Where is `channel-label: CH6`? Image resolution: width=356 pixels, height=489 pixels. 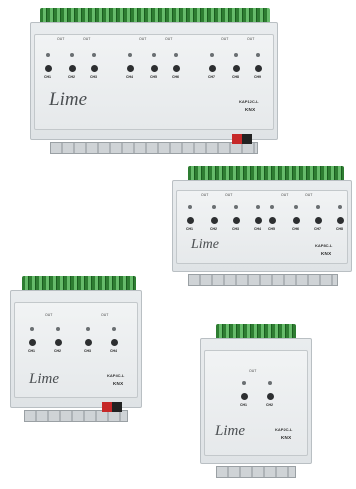
channel-label: CH6 is located at coordinates (296, 229).